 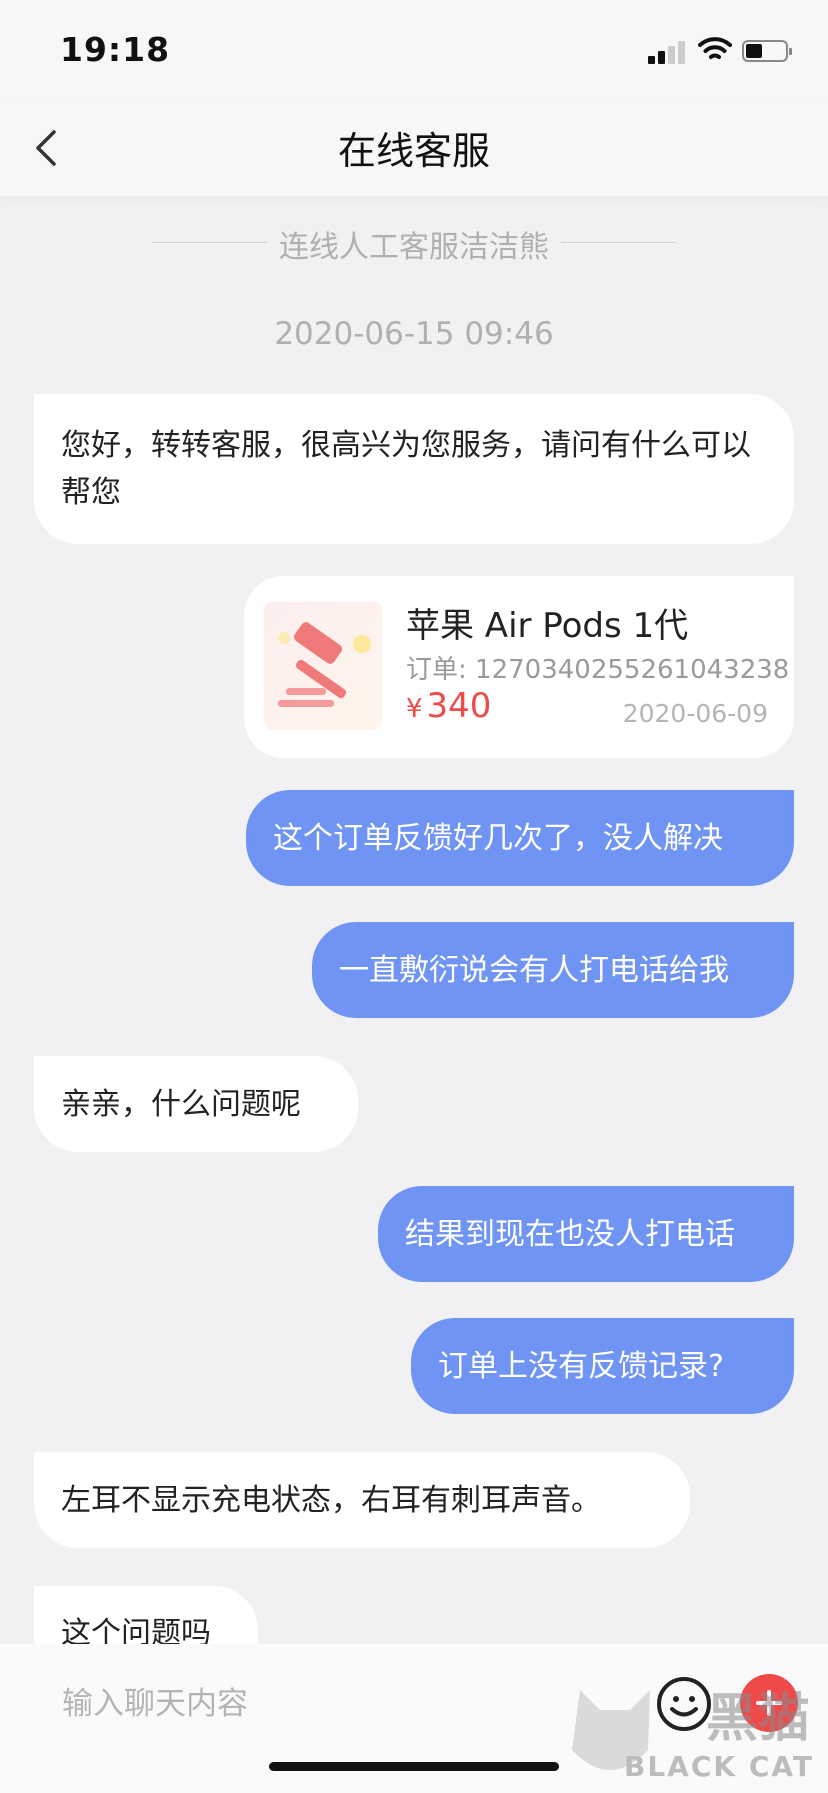 What do you see at coordinates (598, 670) in the screenshot?
I see `order-number: 订单: 1270340255261043238` at bounding box center [598, 670].